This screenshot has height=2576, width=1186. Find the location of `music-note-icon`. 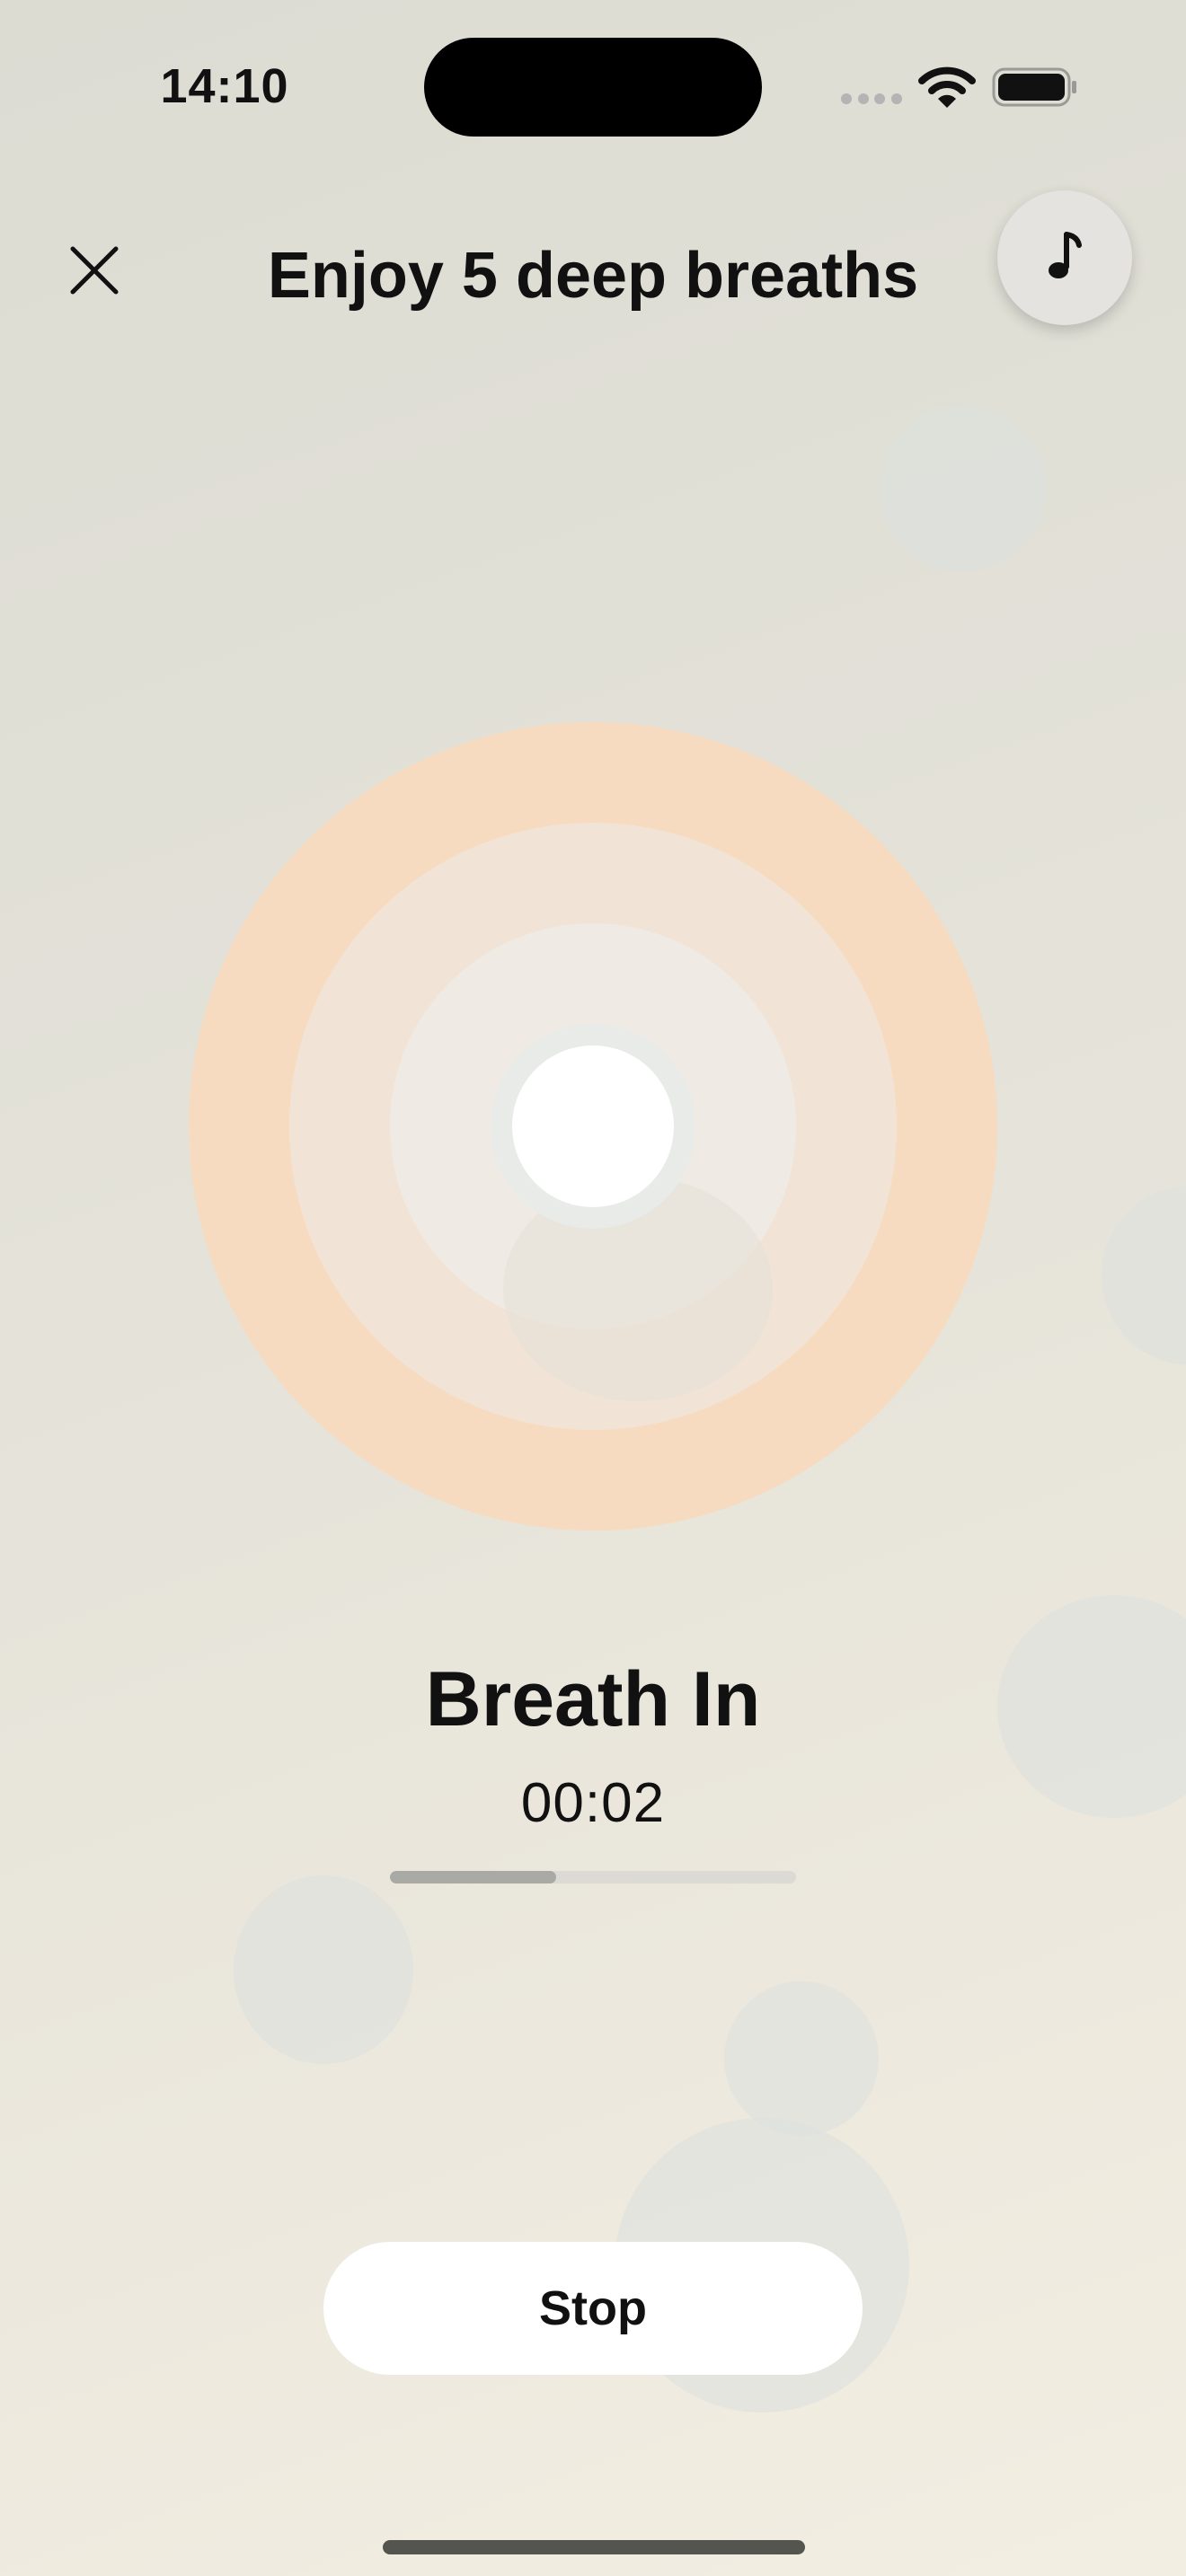

music-note-icon is located at coordinates (1065, 255).